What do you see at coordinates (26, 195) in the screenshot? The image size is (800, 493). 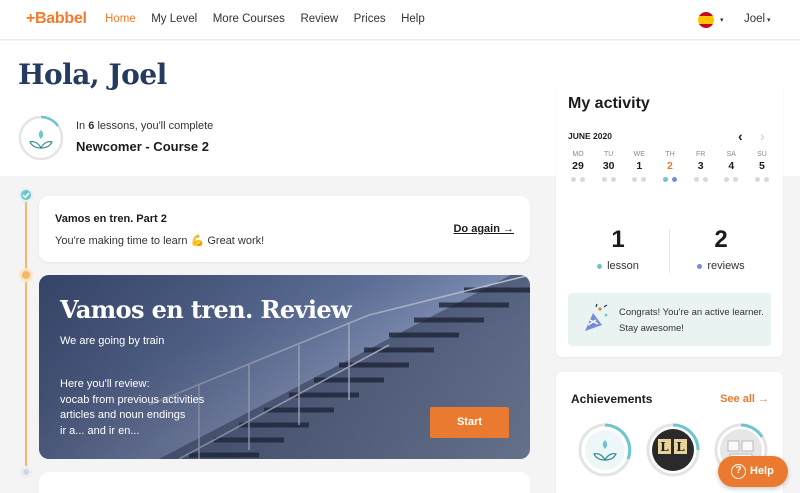 I see `completed-check-icon` at bounding box center [26, 195].